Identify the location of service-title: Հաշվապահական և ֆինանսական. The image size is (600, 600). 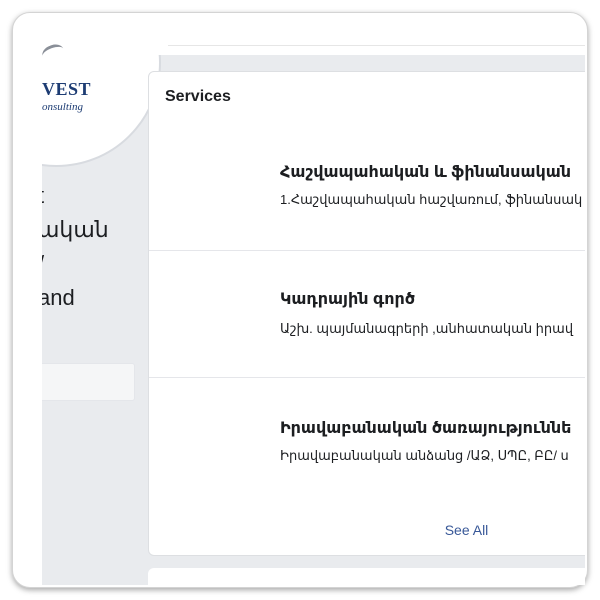
(425, 172).